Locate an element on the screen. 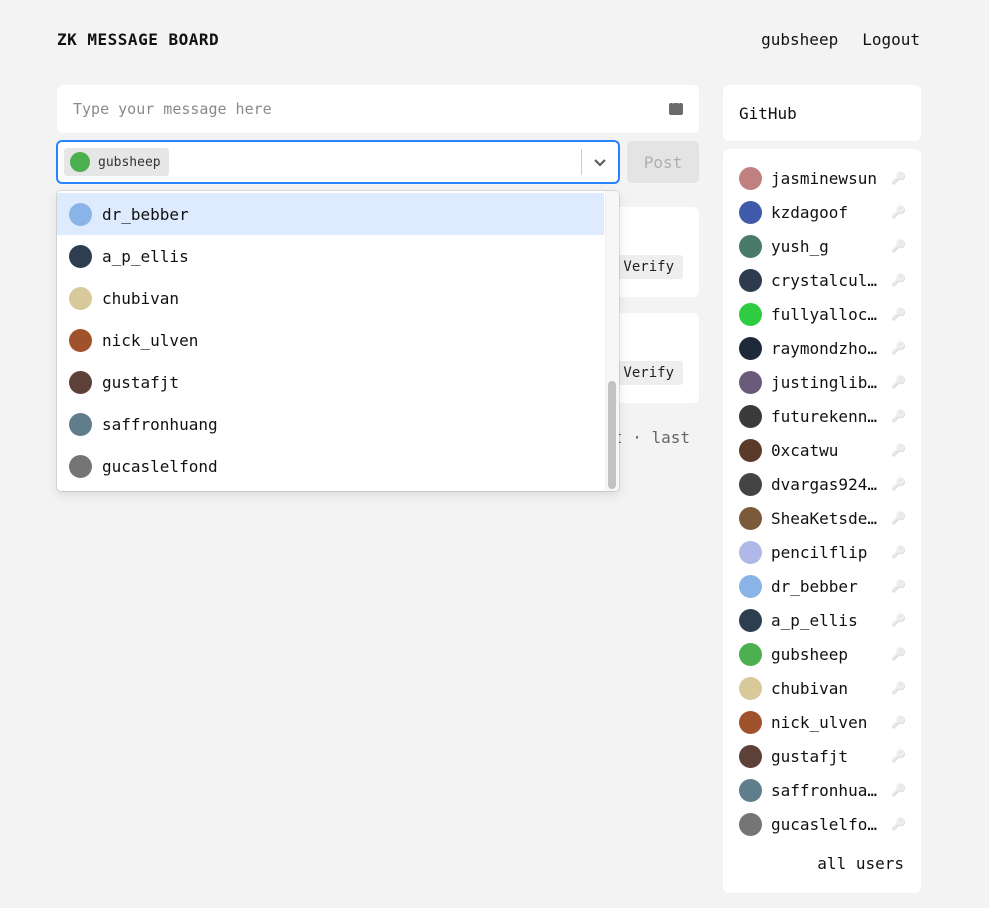  user-list-item: SheaKetsde… 🔑 is located at coordinates (822, 518).